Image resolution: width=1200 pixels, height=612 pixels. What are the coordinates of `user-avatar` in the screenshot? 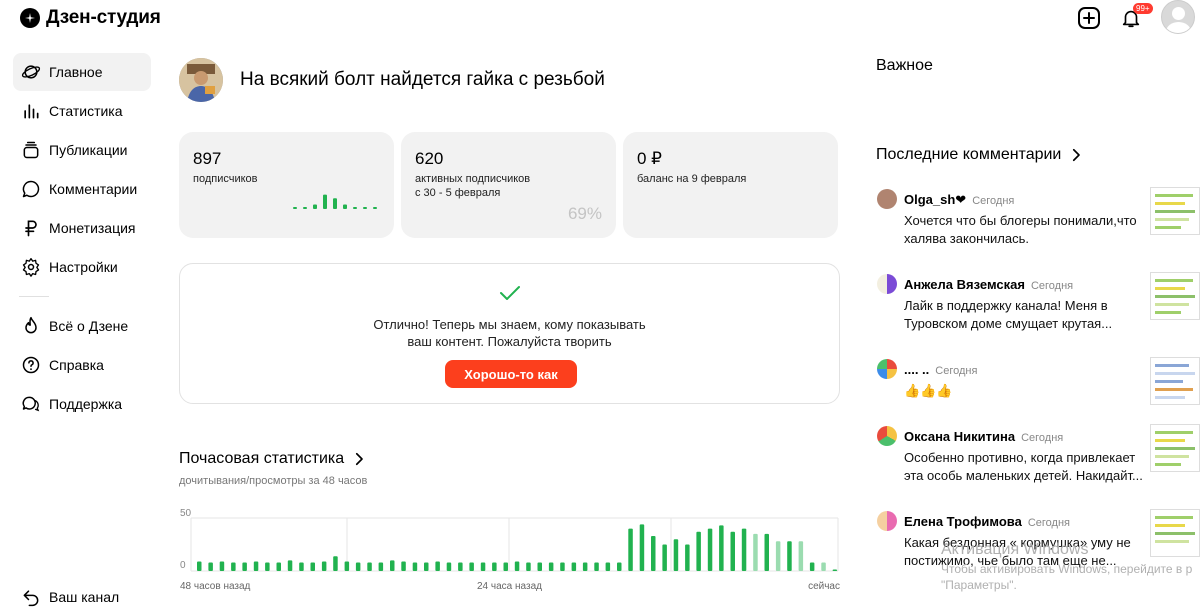 It's located at (1178, 17).